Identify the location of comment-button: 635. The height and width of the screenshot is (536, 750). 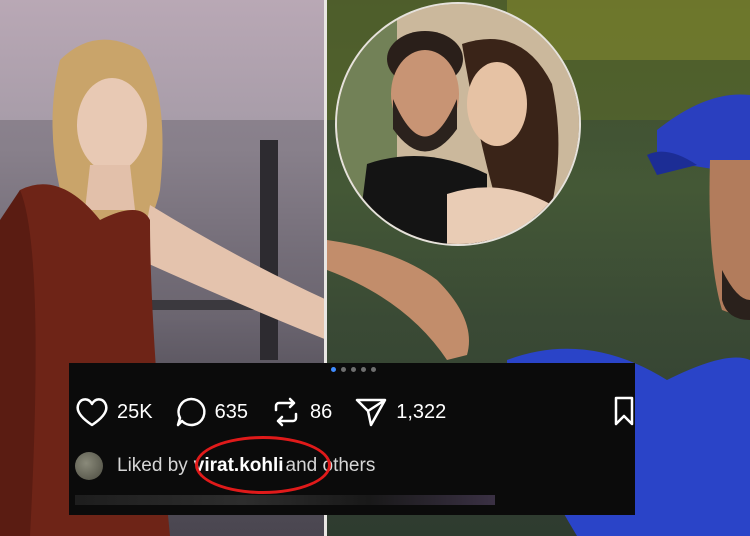
(211, 412).